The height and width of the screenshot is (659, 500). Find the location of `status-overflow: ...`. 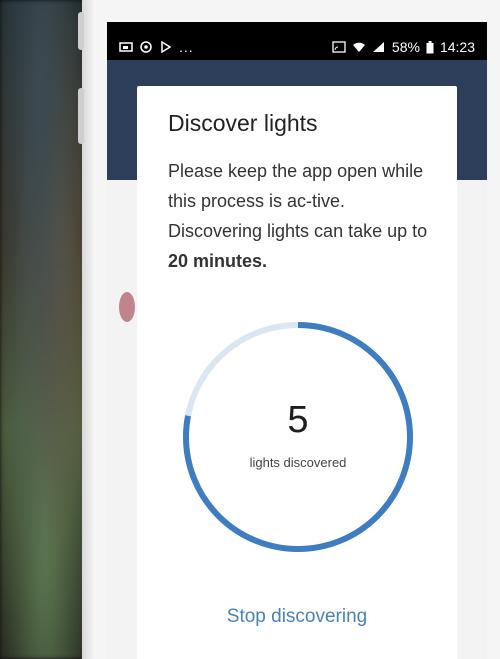

status-overflow: ... is located at coordinates (186, 47).